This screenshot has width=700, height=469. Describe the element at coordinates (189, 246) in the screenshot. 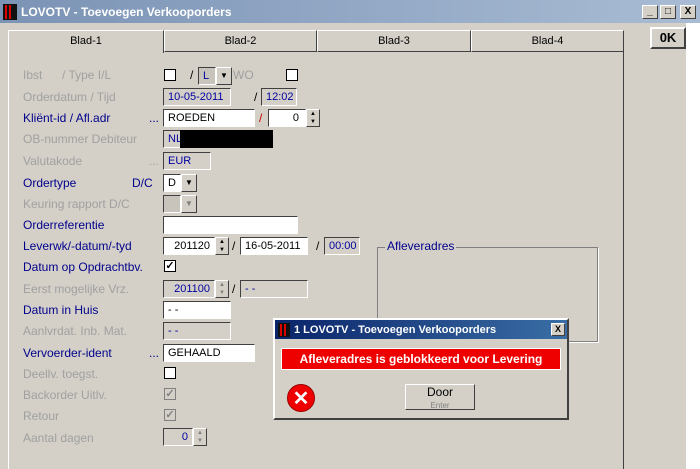

I see `leverwk-input: 201120` at that location.